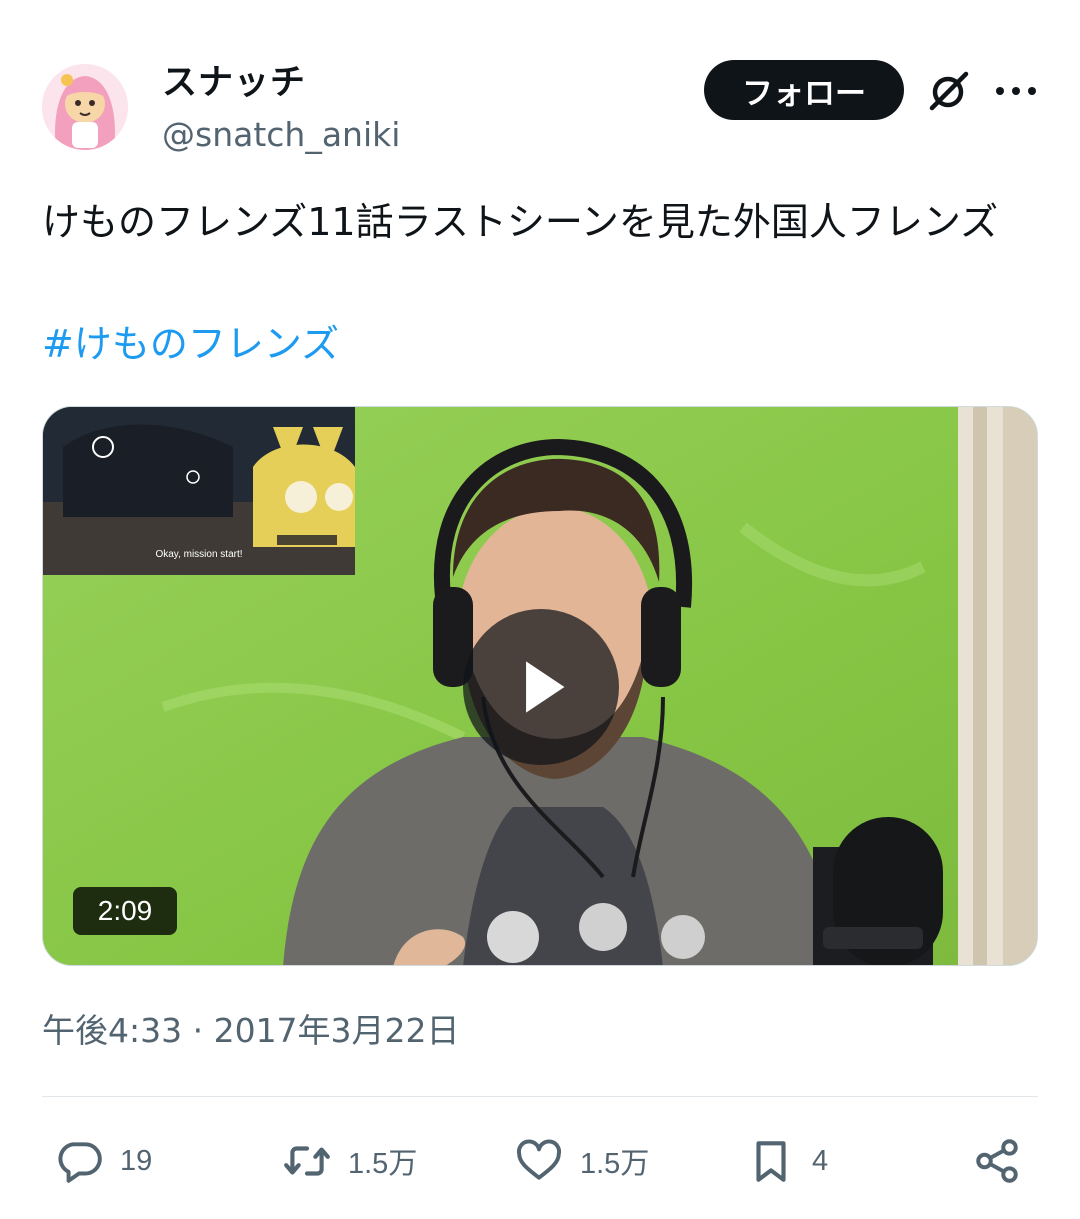 This screenshot has width=1080, height=1219. I want to click on share-button, so click(997, 1161).